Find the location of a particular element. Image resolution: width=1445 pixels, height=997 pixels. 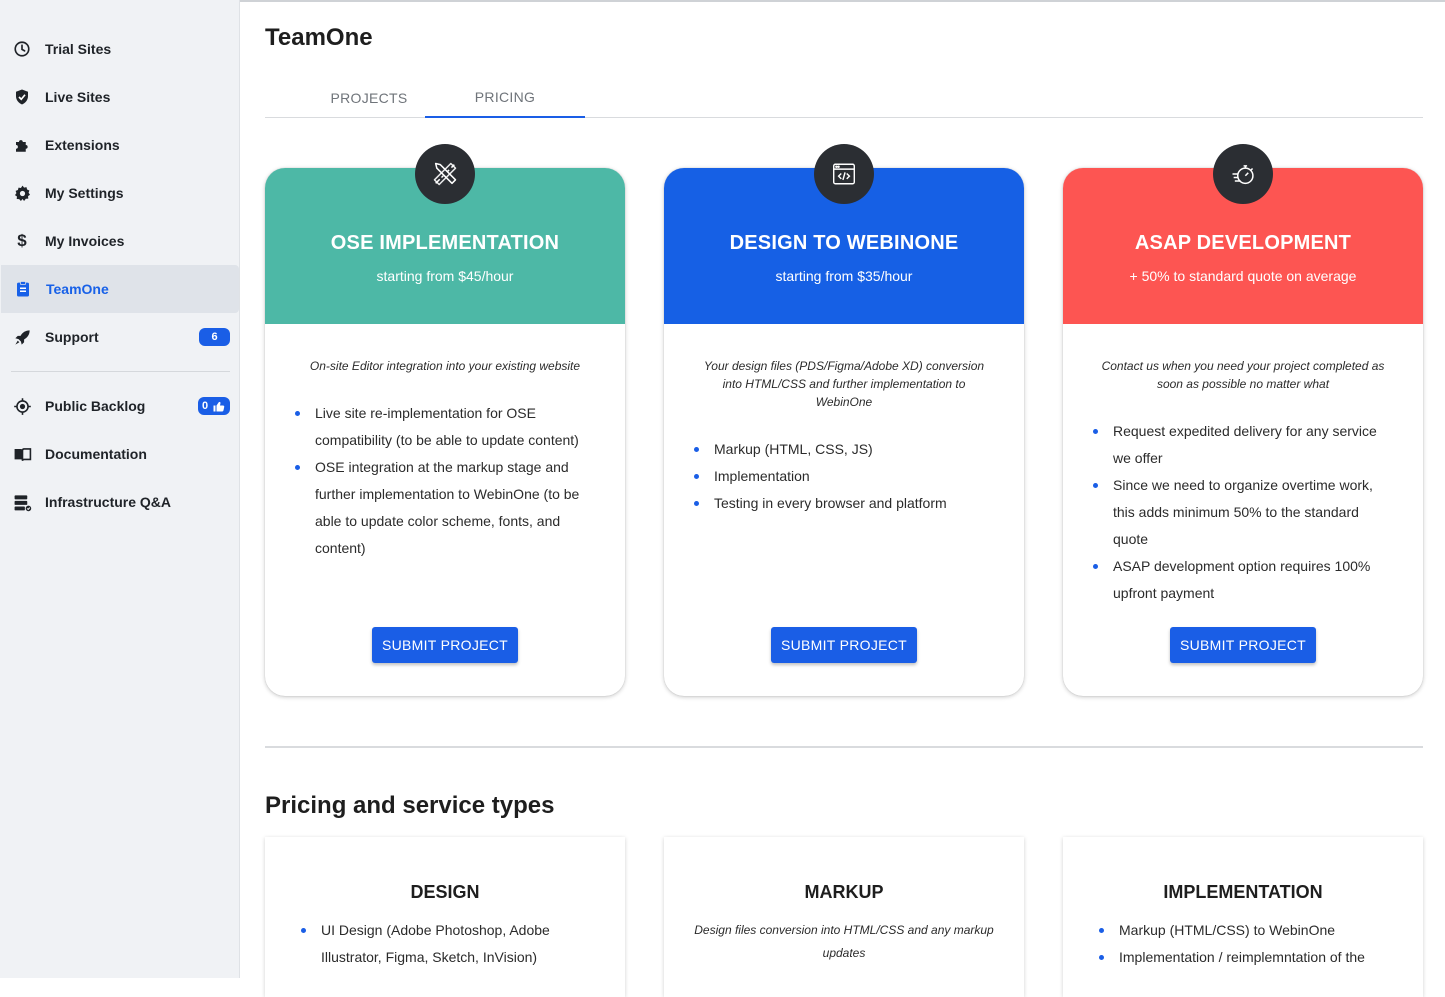

tab-bar: PROJECTS PRICING is located at coordinates (844, 98).